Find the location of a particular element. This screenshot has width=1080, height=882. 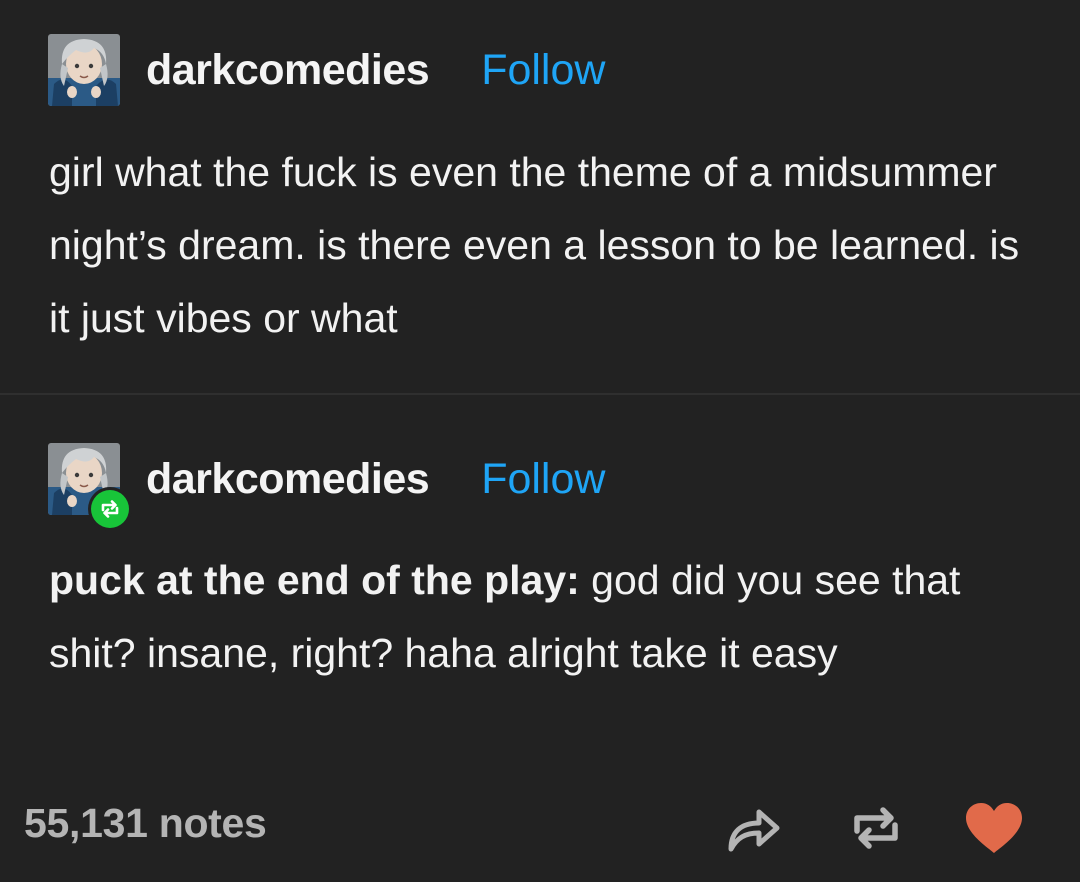

avatar is located at coordinates (84, 70).